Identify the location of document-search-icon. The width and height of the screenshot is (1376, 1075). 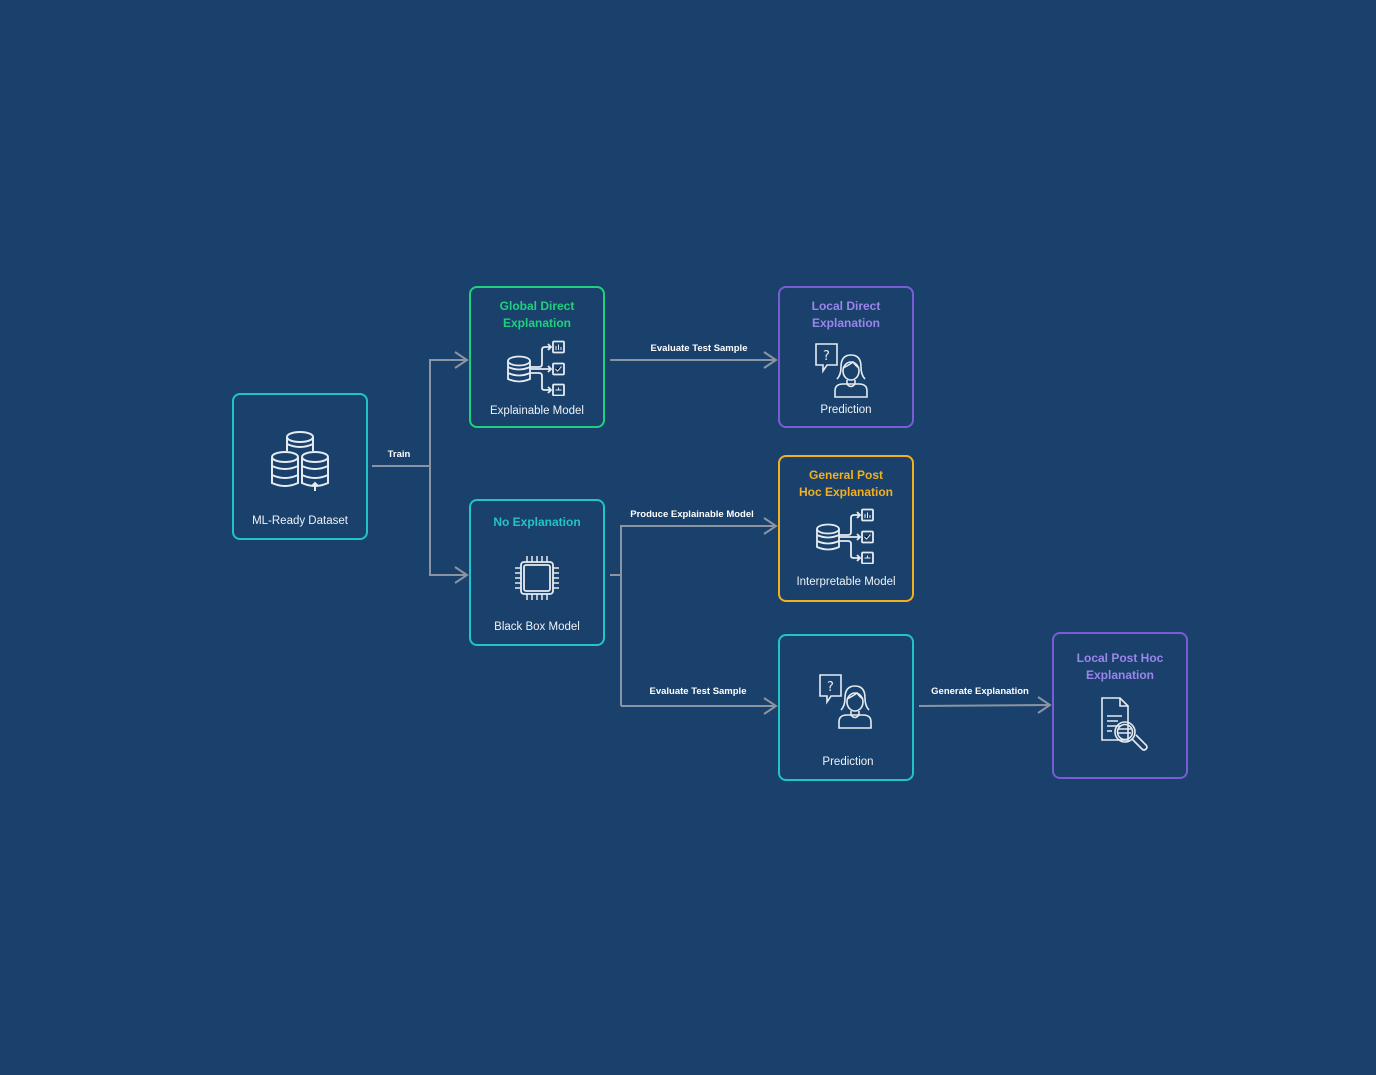
(1124, 724).